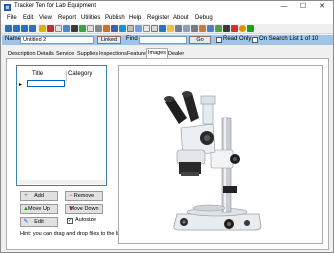 This screenshot has height=253, width=334. Describe the element at coordinates (109, 40) in the screenshot. I see `linked-button: Linked` at that location.